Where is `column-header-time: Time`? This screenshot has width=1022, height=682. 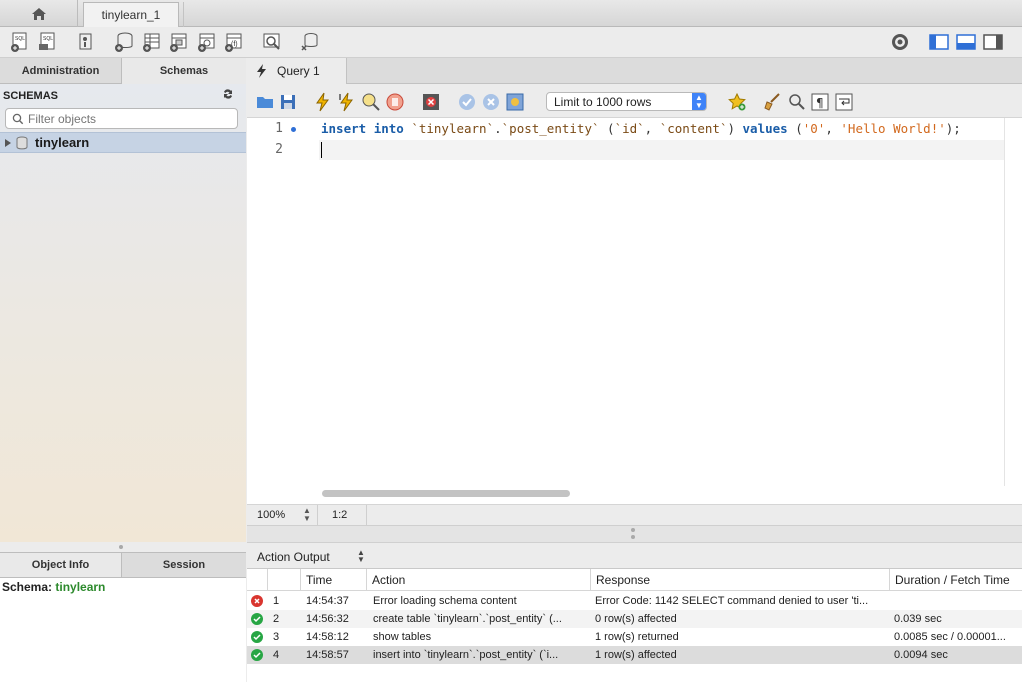 column-header-time: Time is located at coordinates (334, 580).